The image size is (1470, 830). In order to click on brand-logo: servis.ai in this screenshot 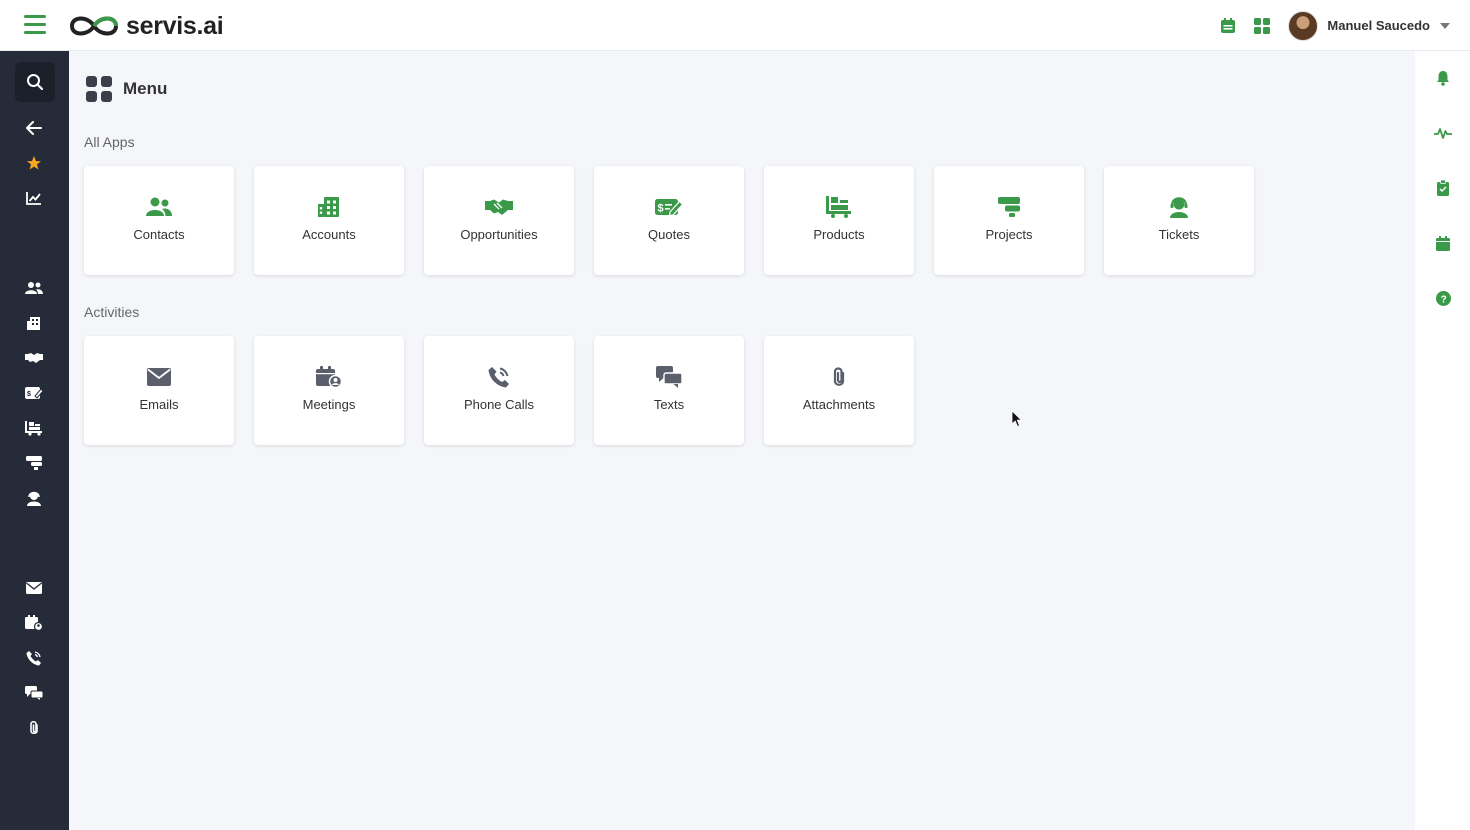, I will do `click(146, 26)`.